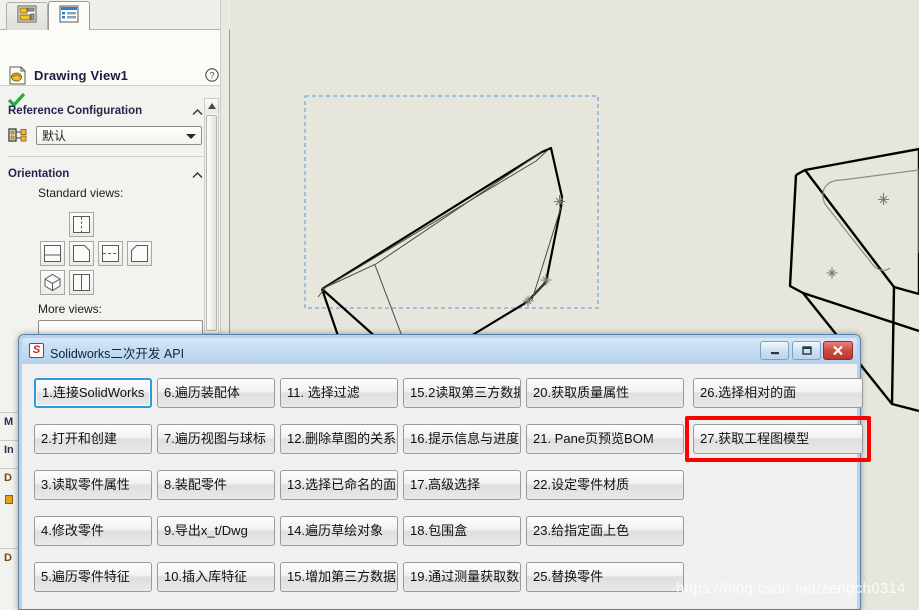 This screenshot has width=919, height=610. What do you see at coordinates (93, 577) in the screenshot?
I see `api-button-5: 5.遍历零件特征` at bounding box center [93, 577].